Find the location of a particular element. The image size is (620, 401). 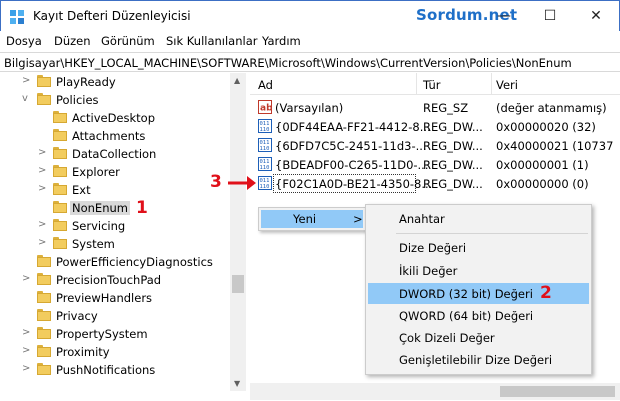

tree-item-previewhandlers: PreviewHandlers is located at coordinates (115, 298).